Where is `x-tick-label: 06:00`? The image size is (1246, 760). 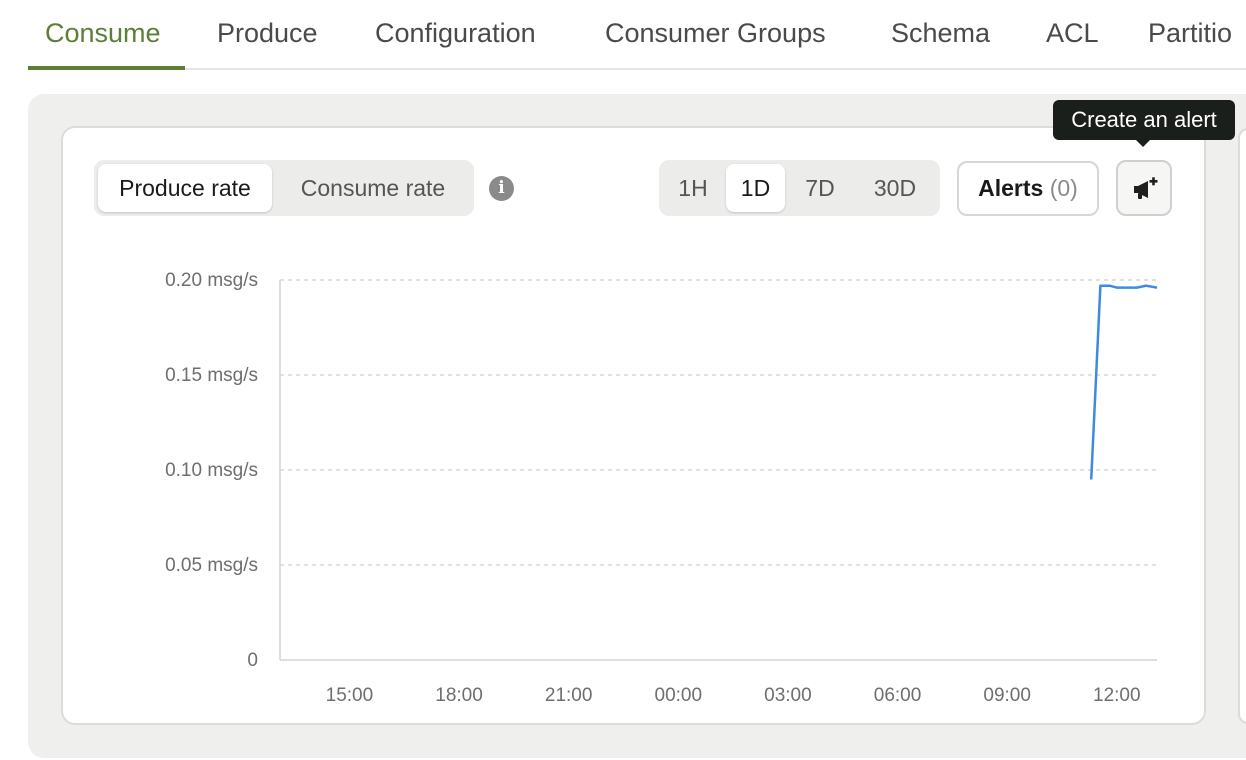
x-tick-label: 06:00 is located at coordinates (898, 695).